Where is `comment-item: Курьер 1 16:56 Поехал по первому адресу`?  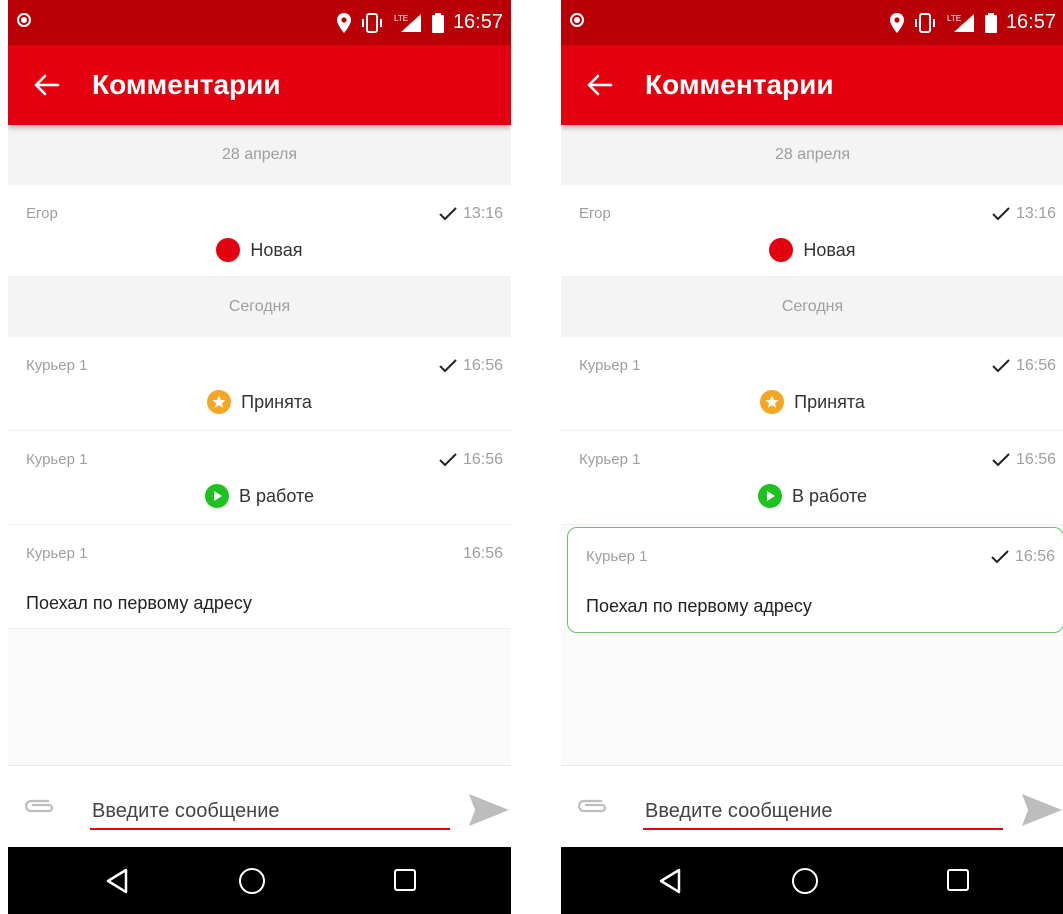
comment-item: Курьер 1 16:56 Поехал по первому адресу is located at coordinates (259, 577).